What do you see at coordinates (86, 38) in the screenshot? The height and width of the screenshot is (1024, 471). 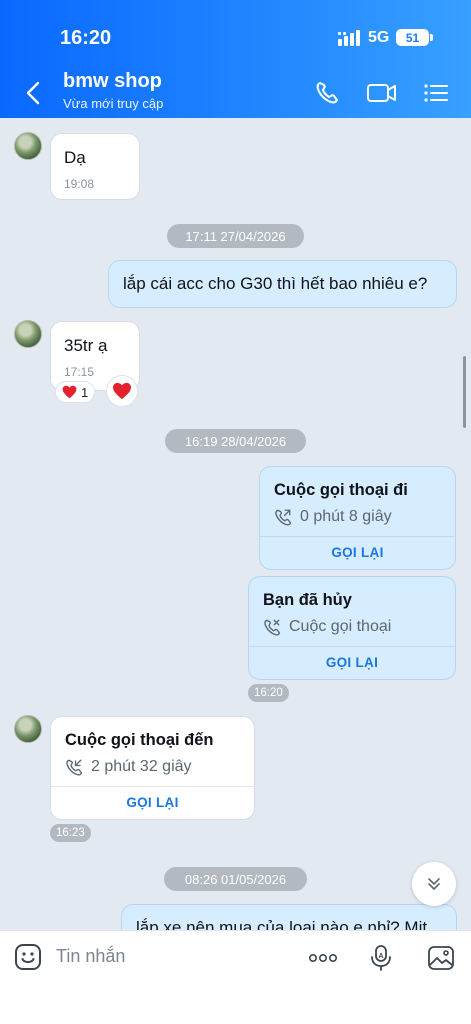 I see `status-time: 16:20` at bounding box center [86, 38].